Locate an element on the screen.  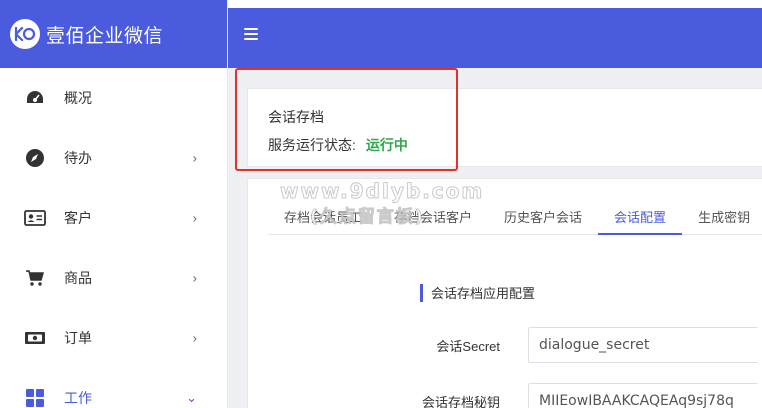
contact-card-icon is located at coordinates (35, 218).